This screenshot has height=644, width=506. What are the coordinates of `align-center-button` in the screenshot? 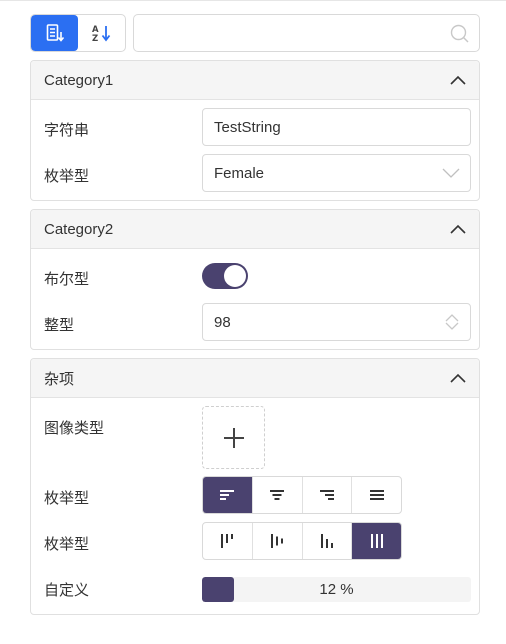 It's located at (278, 495).